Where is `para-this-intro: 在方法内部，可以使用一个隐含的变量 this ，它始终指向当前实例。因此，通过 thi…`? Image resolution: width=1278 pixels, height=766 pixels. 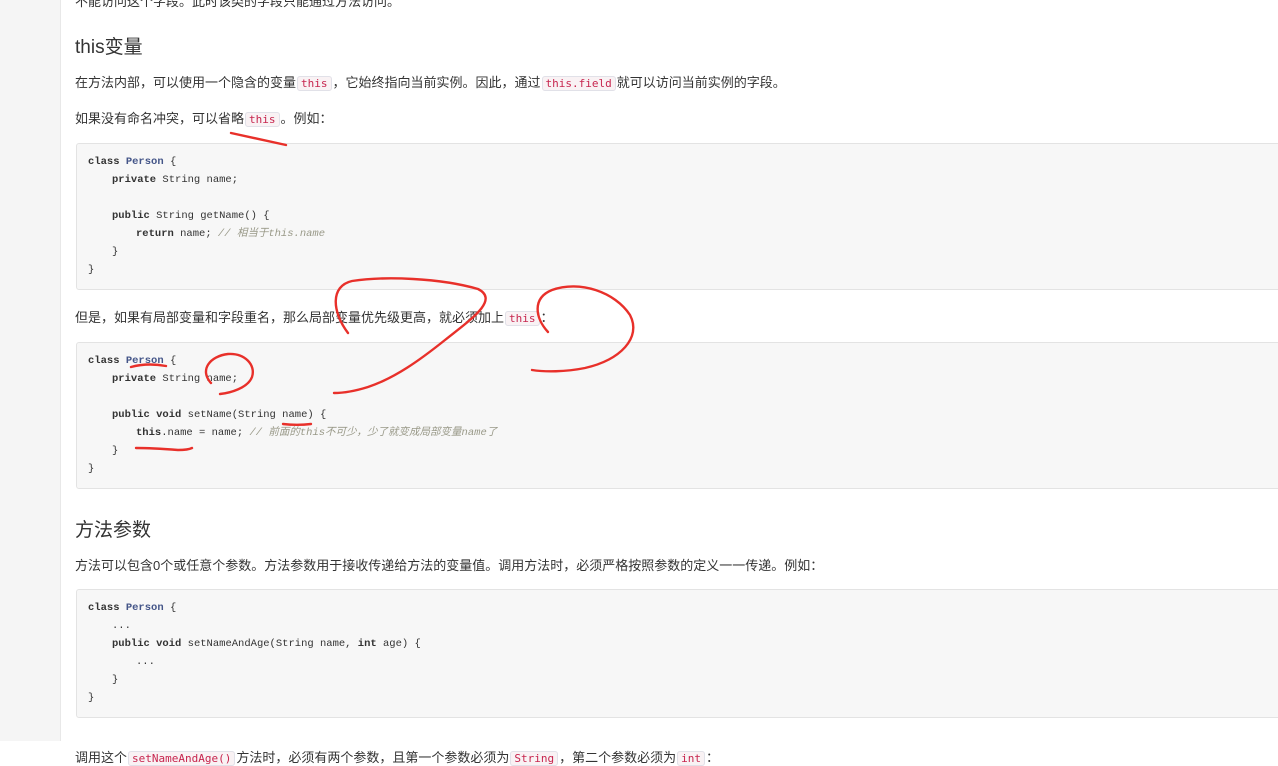
para-this-intro: 在方法内部，可以使用一个隐含的变量 this ，它始终指向当前实例。因此，通过 thi… is located at coordinates (430, 83).